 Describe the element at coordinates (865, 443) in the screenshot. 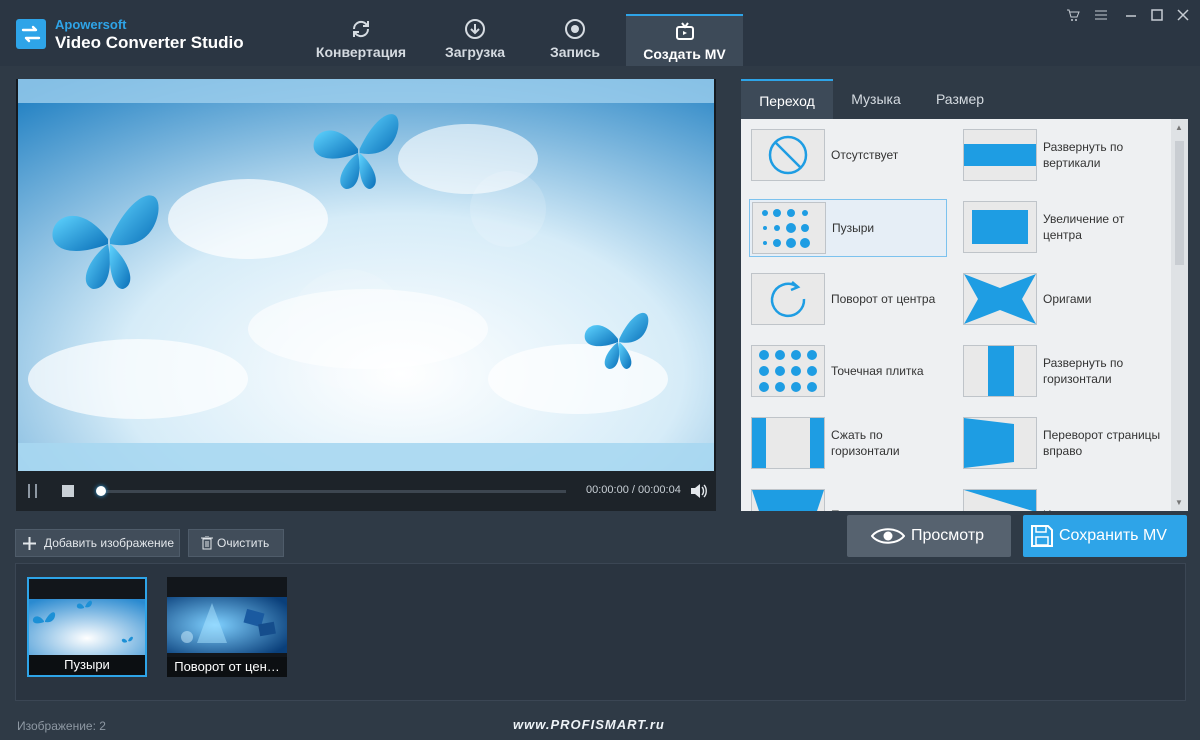

I see `transition-label: Сжать по горизонтали` at that location.